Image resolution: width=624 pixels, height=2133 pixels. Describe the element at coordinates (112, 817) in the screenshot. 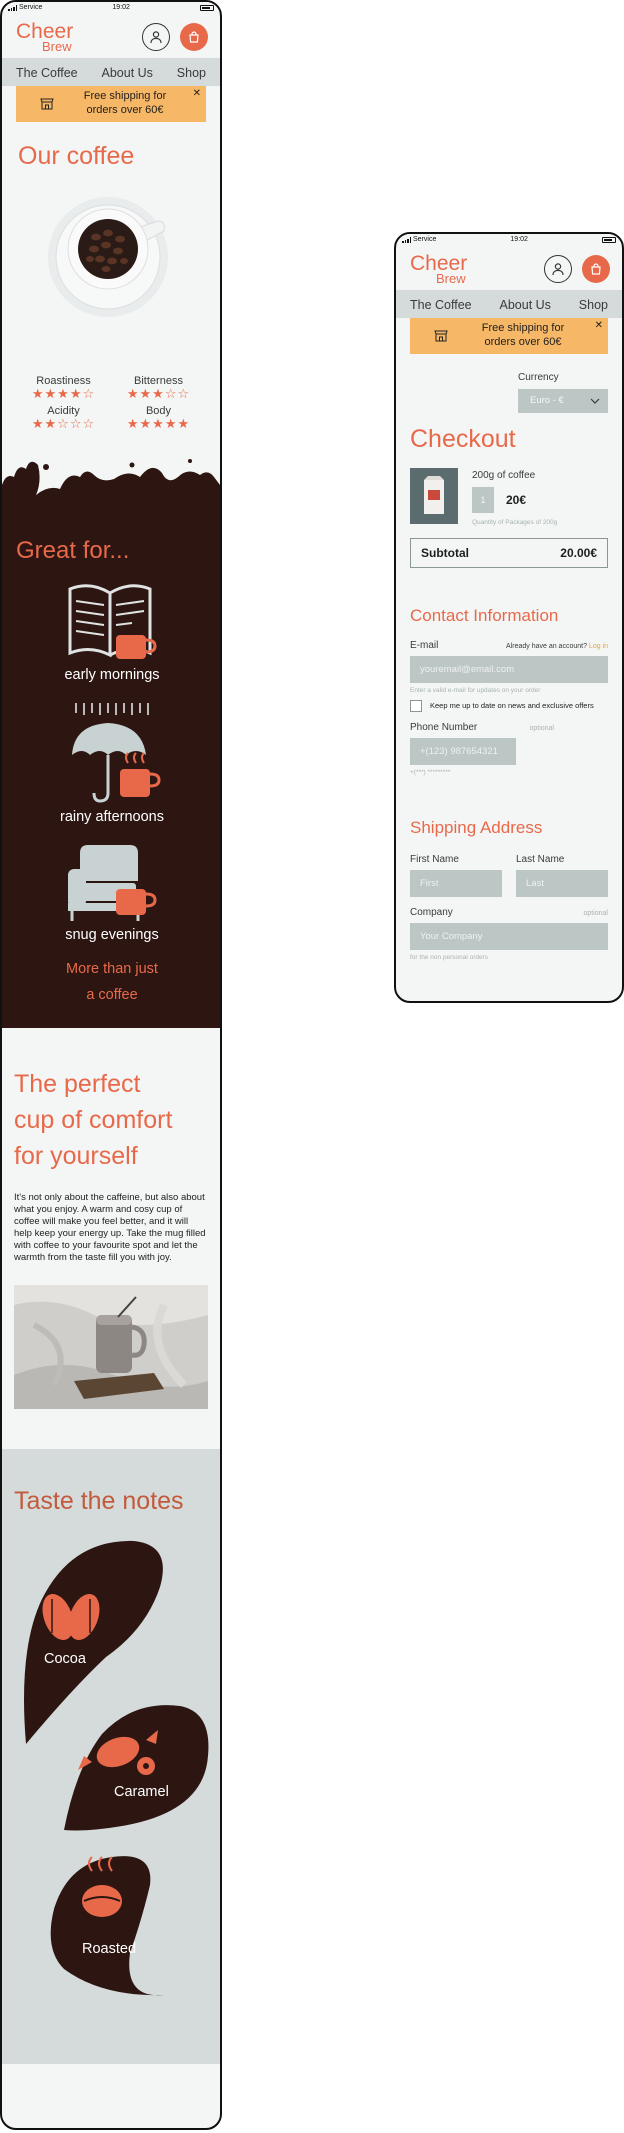

I see `caption-rainy-afternoons: rainy afternoons` at that location.